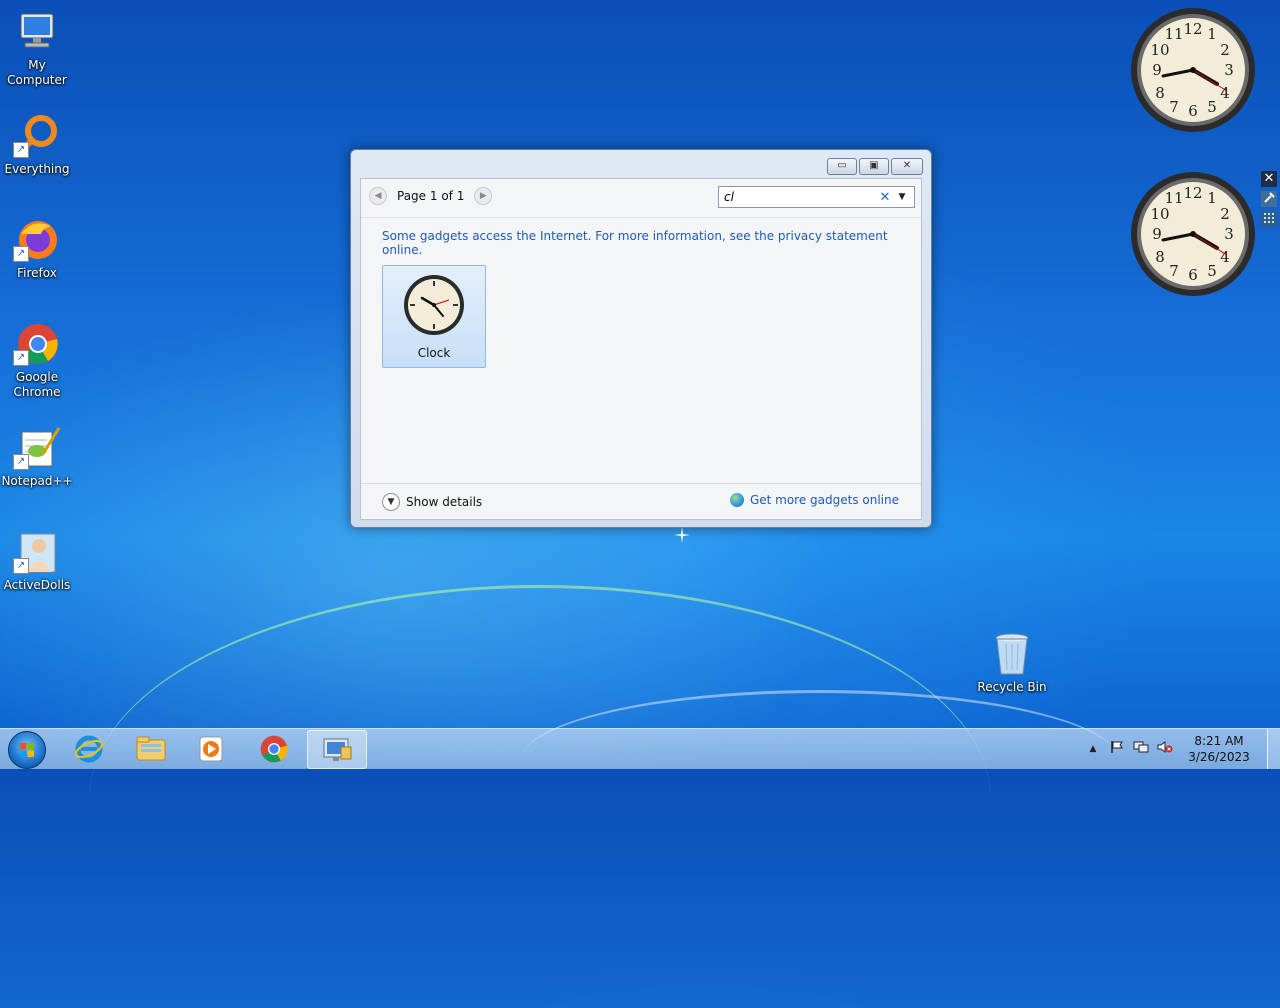 This screenshot has height=1008, width=1280. I want to click on clock-time: 8:21 AM, so click(1219, 741).